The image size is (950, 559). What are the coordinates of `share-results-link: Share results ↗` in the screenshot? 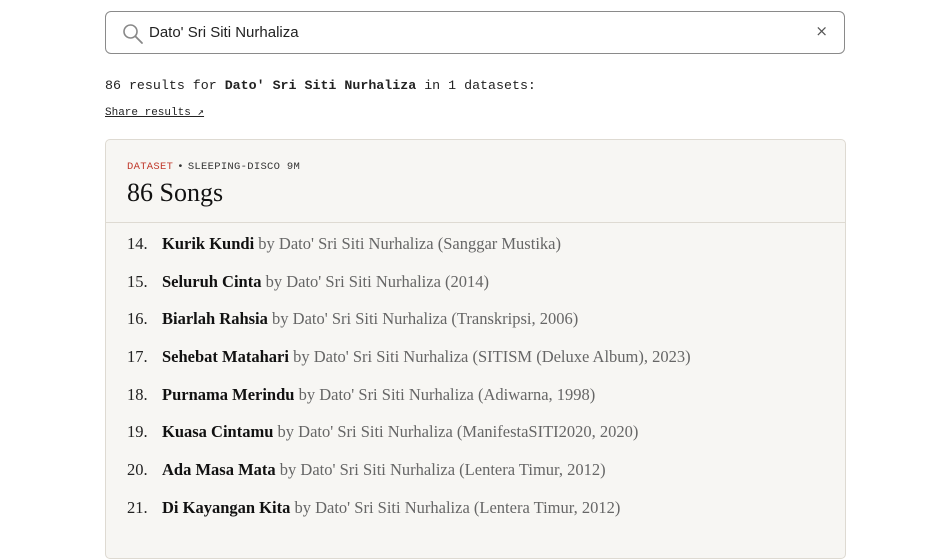 It's located at (154, 112).